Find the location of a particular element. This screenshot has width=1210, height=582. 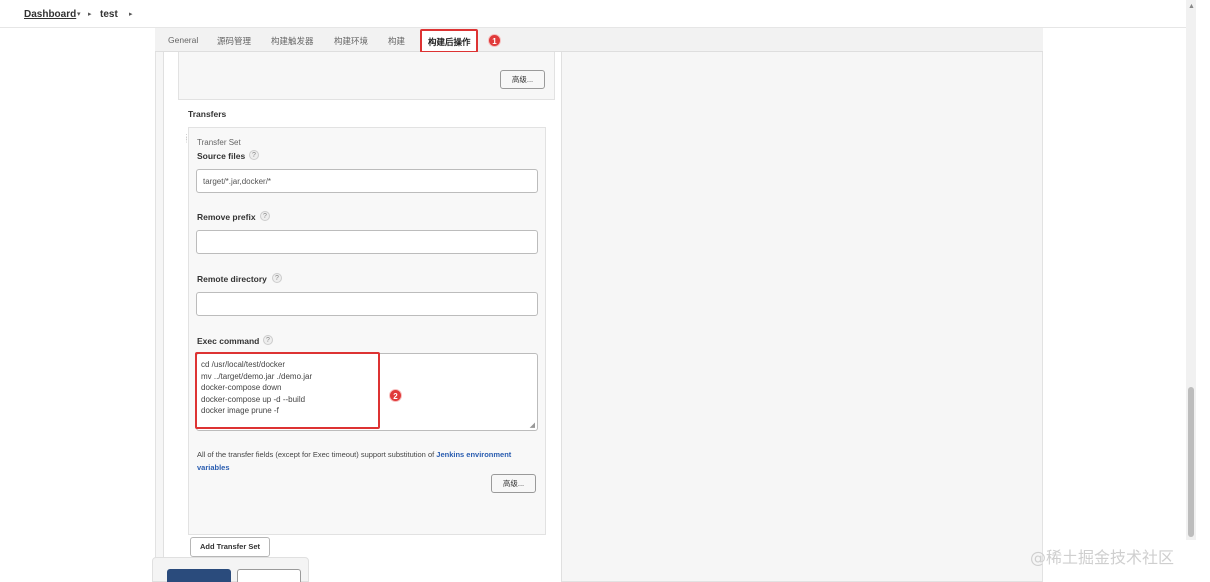

tab-post-build-actions: 构建后操作 is located at coordinates (449, 41).